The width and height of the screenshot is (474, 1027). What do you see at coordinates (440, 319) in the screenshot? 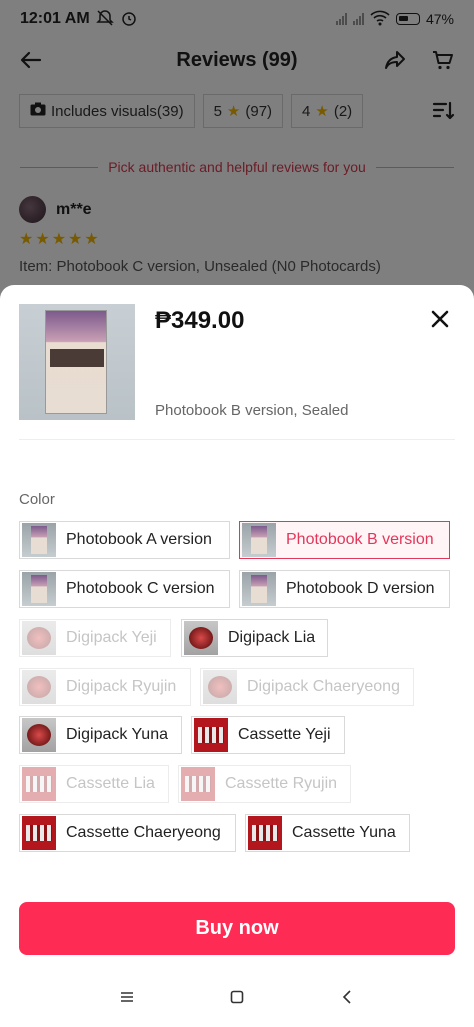
I see `close-icon` at bounding box center [440, 319].